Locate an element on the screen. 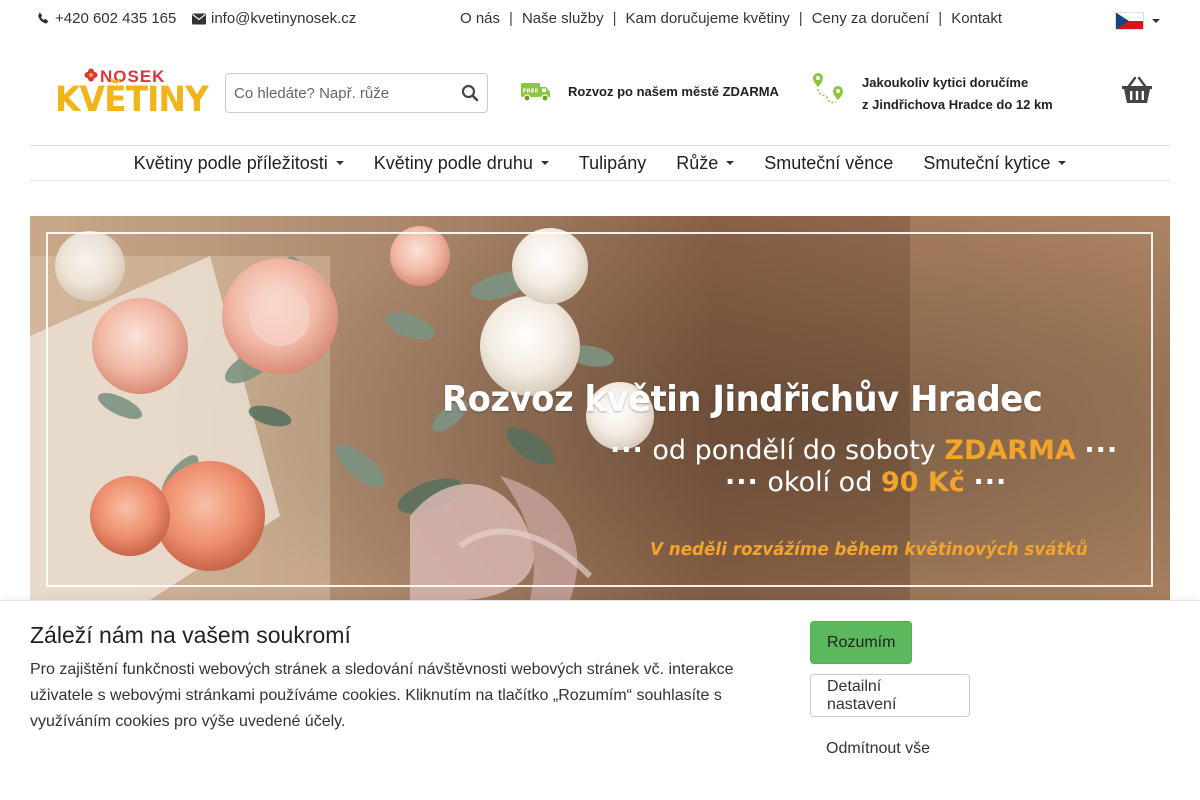  nav-item-funeral-bouquets: Smuteční kytice is located at coordinates (995, 163).